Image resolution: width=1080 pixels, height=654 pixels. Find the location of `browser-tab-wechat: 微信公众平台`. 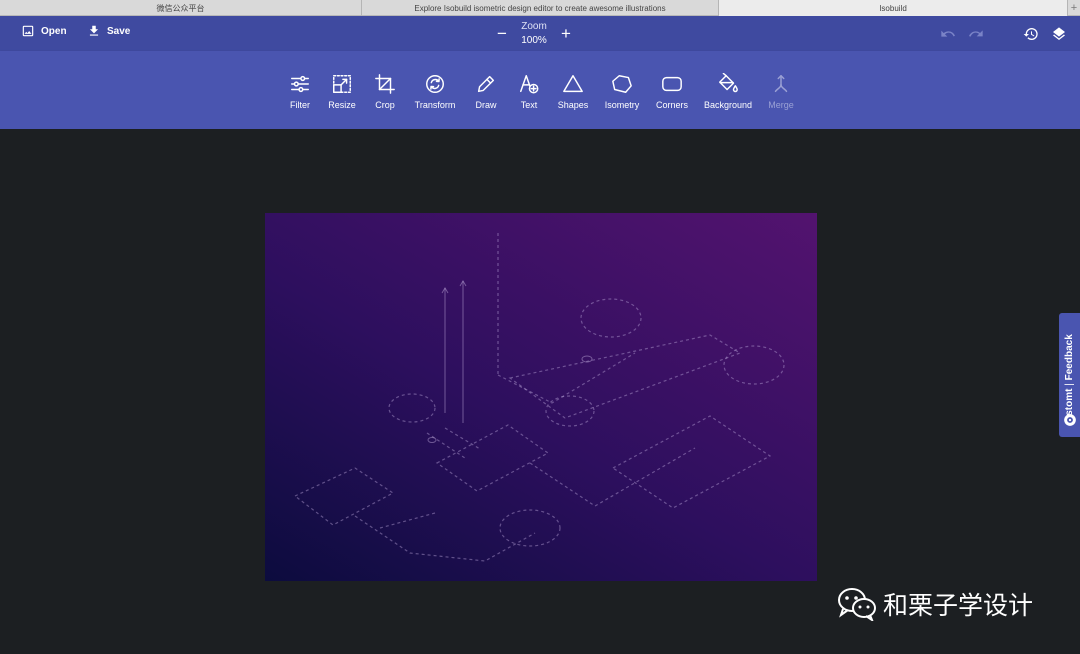

browser-tab-wechat: 微信公众平台 is located at coordinates (181, 8).